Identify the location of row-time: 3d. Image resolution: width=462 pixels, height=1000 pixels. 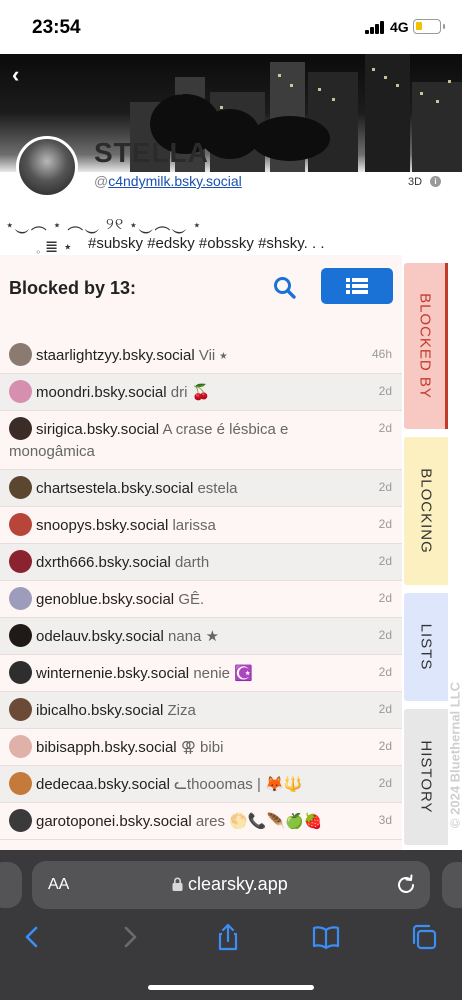
(385, 820).